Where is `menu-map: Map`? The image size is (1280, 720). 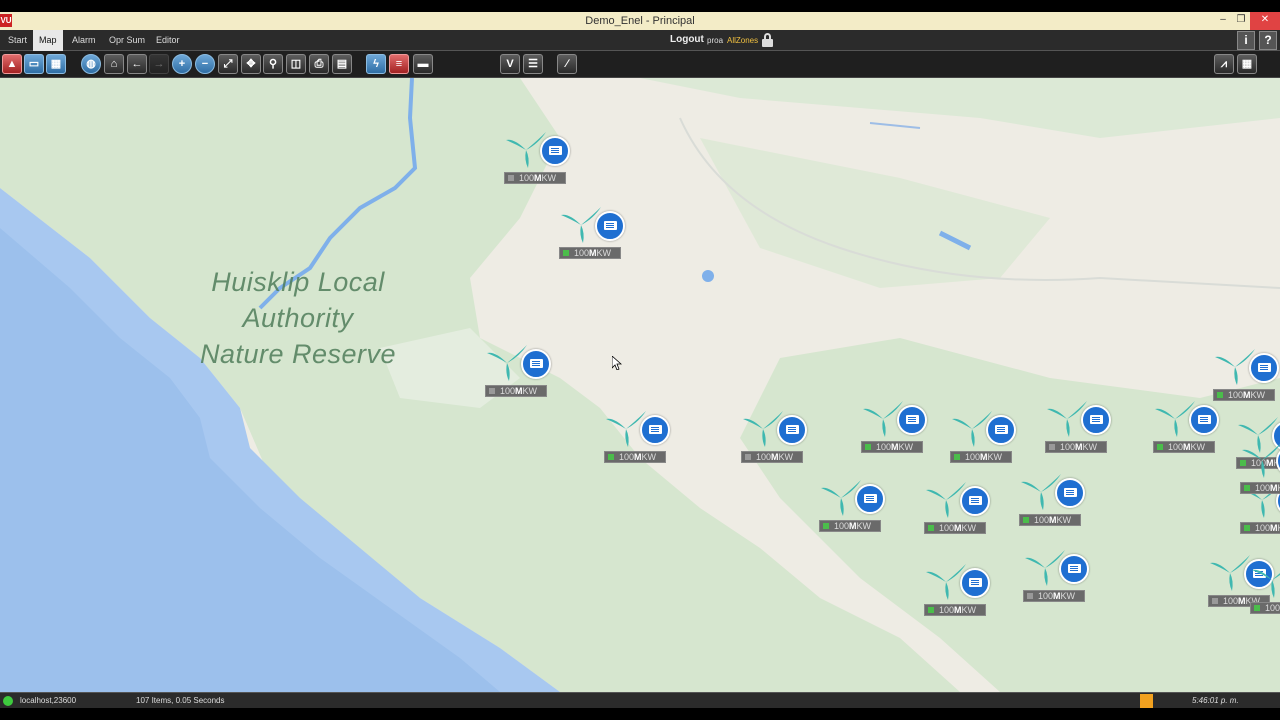
menu-map: Map is located at coordinates (48, 40).